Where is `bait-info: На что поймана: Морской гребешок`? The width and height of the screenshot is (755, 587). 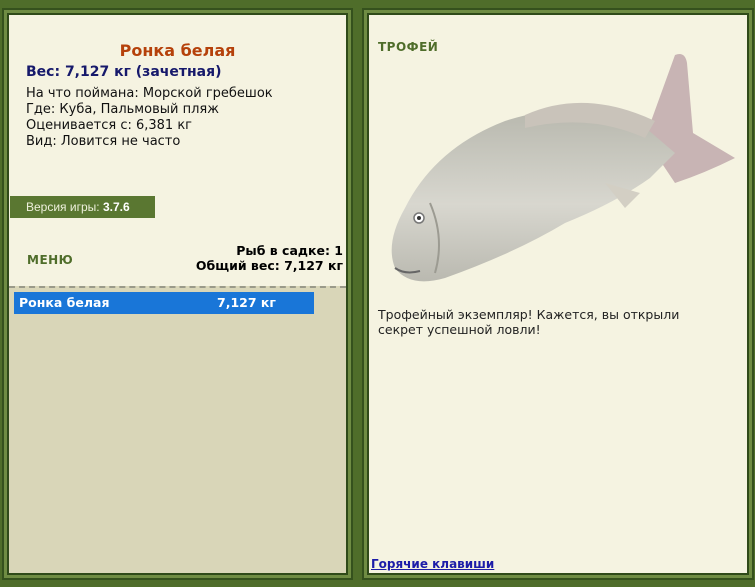 bait-info: На что поймана: Морской гребешок is located at coordinates (149, 93).